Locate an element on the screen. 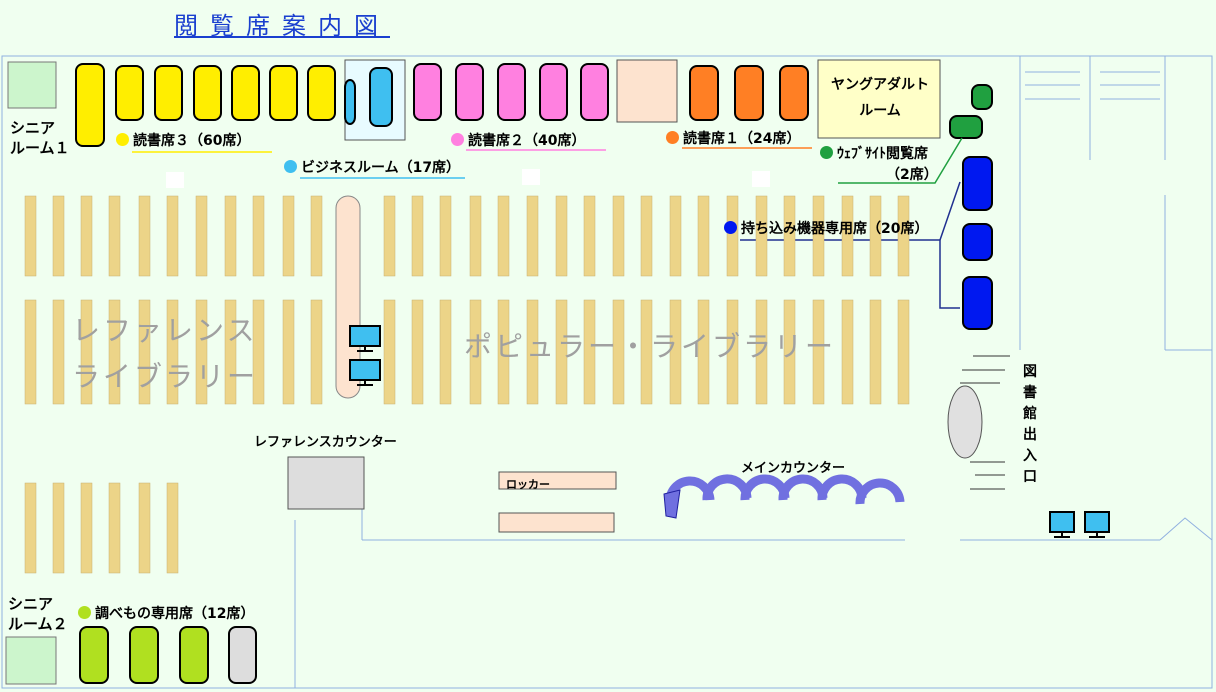  pink-dot-icon is located at coordinates (457, 139).